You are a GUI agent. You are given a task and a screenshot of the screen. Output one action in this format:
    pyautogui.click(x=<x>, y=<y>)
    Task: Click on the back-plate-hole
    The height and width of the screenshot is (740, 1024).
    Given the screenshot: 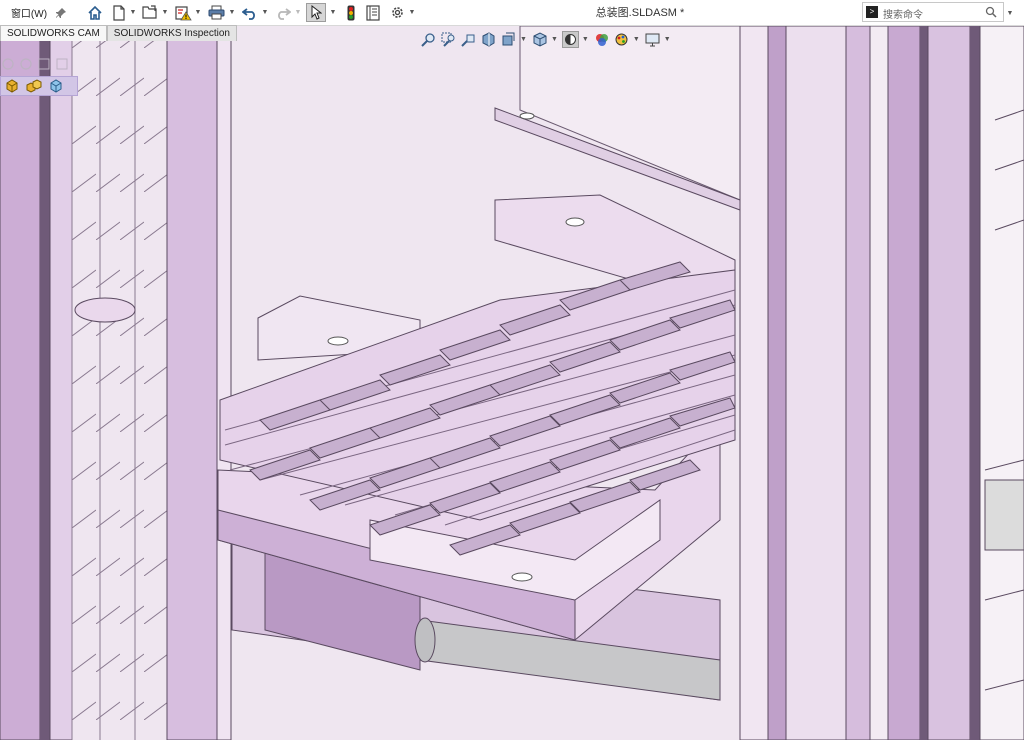 What is the action you would take?
    pyautogui.click(x=527, y=116)
    